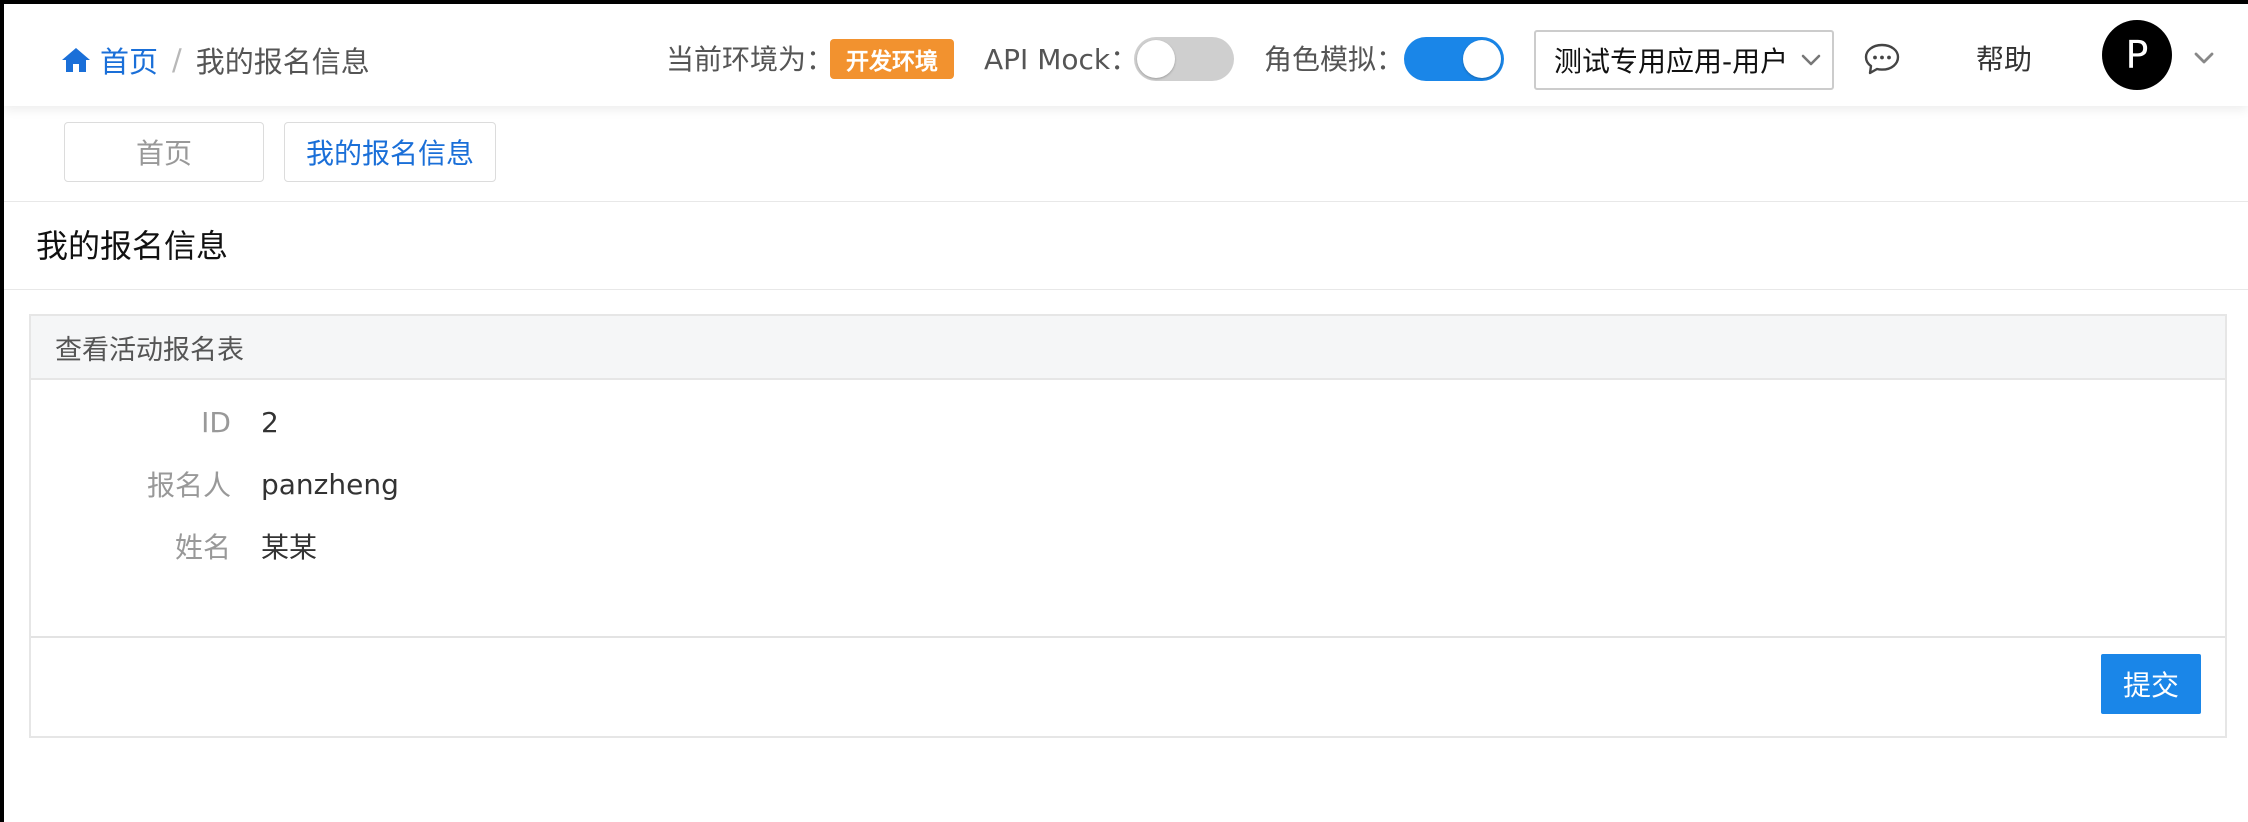 This screenshot has height=822, width=2248. Describe the element at coordinates (330, 484) in the screenshot. I see `field-value: panzheng` at that location.